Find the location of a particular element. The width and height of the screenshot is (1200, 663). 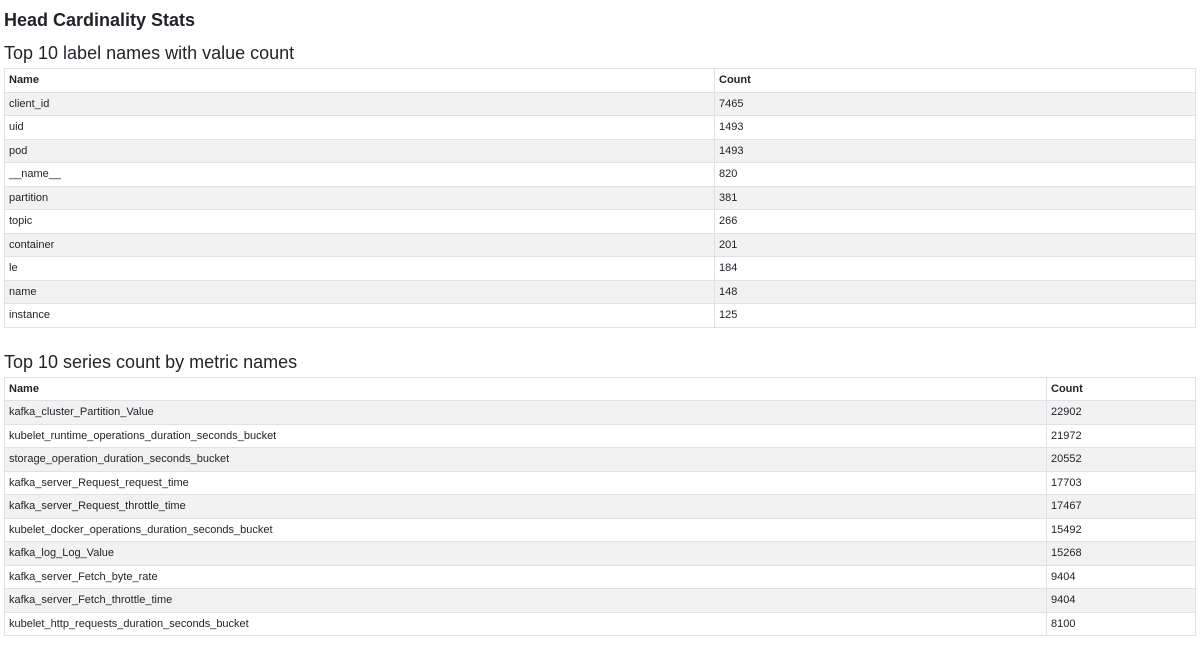

cell-count: 201 is located at coordinates (955, 244).